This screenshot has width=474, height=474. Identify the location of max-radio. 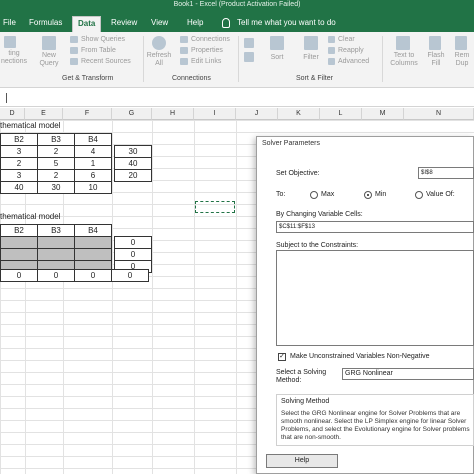
(314, 195).